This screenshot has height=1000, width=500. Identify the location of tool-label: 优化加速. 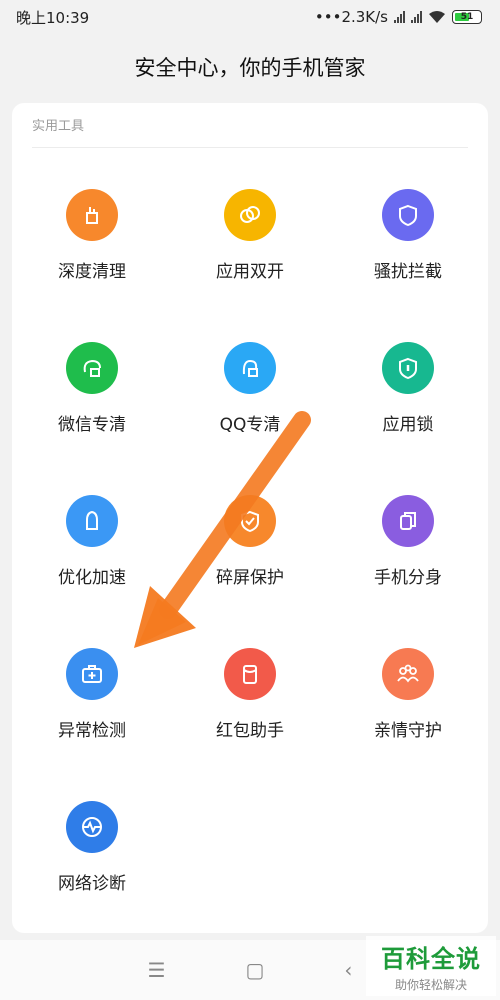
(92, 578).